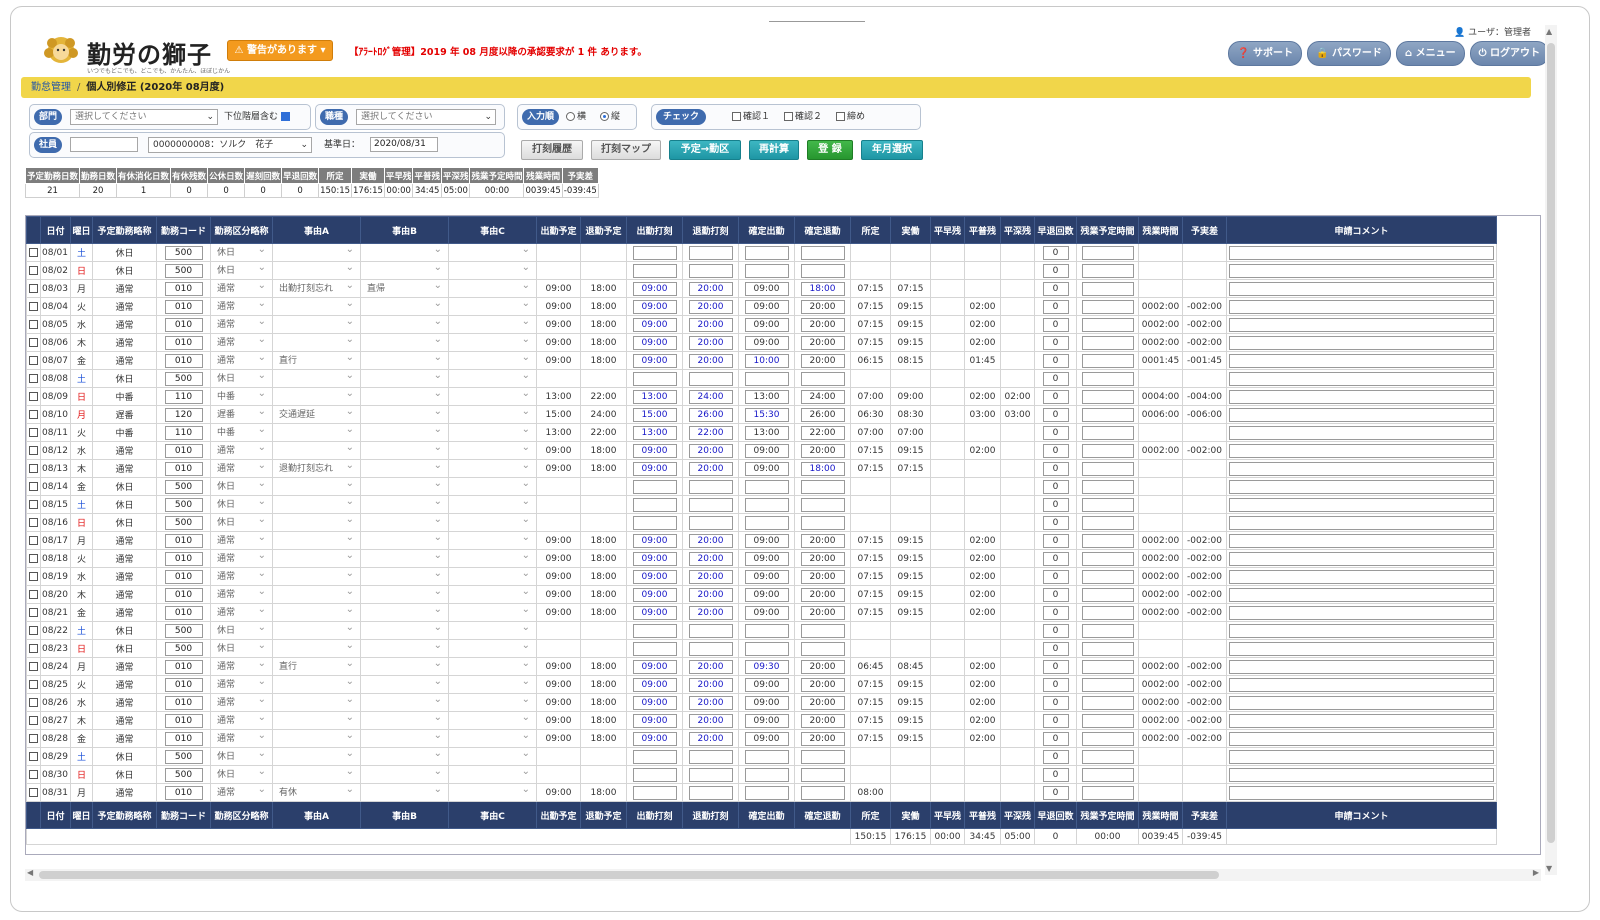 The image size is (1600, 920). Describe the element at coordinates (710, 558) in the screenshot. I see `end-stamp-cell: 20:00` at that location.